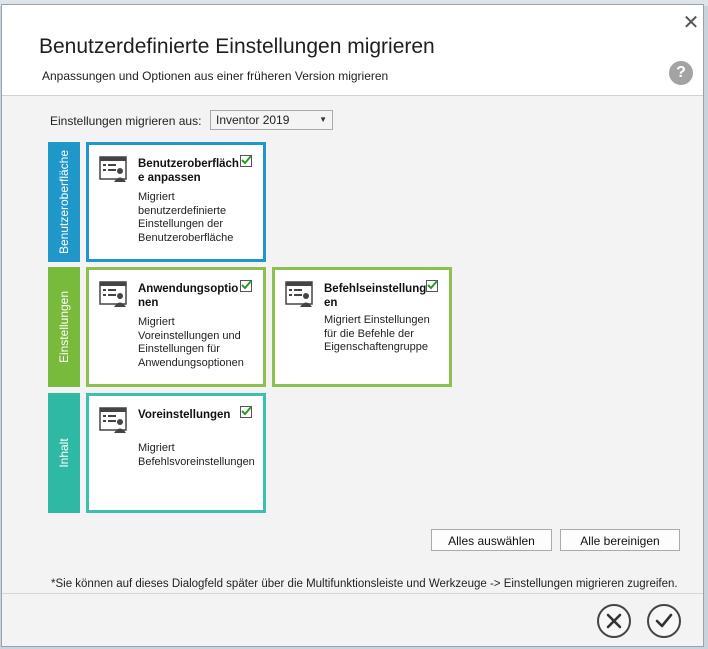 The image size is (708, 649). I want to click on category-ui: Benutzeroberfläche, so click(64, 202).